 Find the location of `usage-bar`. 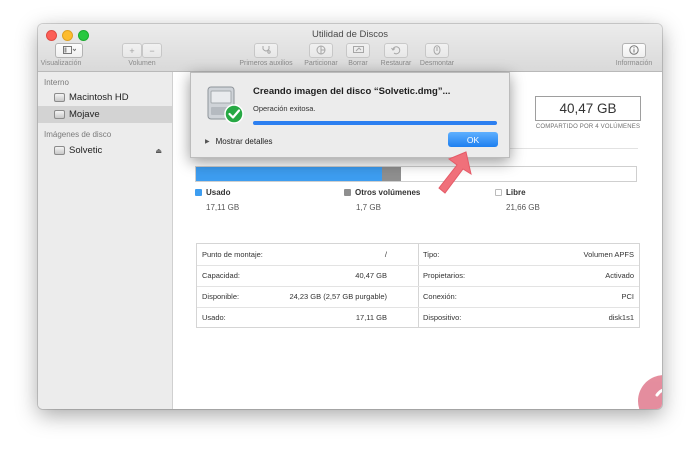

usage-bar is located at coordinates (416, 174).